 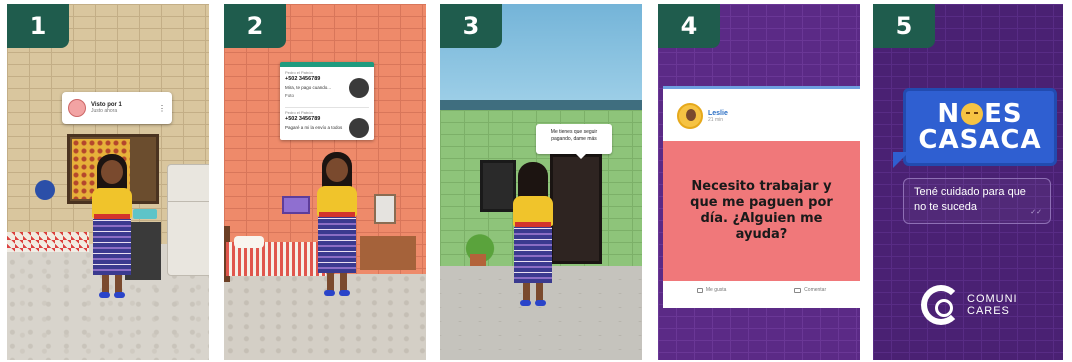 What do you see at coordinates (77, 108) in the screenshot?
I see `avatar` at bounding box center [77, 108].